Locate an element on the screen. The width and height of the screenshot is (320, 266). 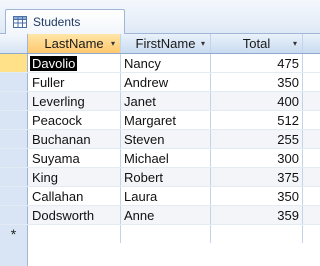
cell-firstname: Margaret is located at coordinates (166, 120).